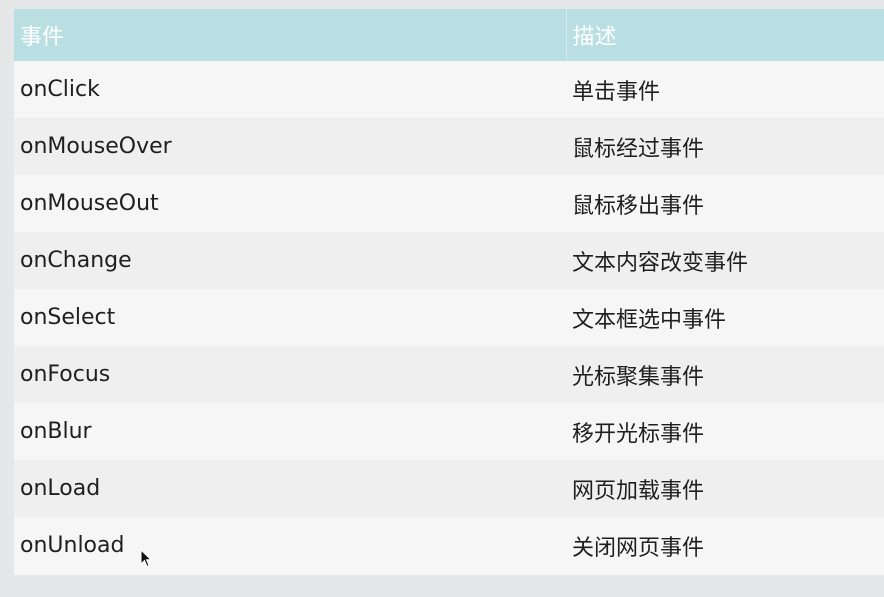 This screenshot has width=884, height=597. I want to click on event-cell: onFocus, so click(290, 374).